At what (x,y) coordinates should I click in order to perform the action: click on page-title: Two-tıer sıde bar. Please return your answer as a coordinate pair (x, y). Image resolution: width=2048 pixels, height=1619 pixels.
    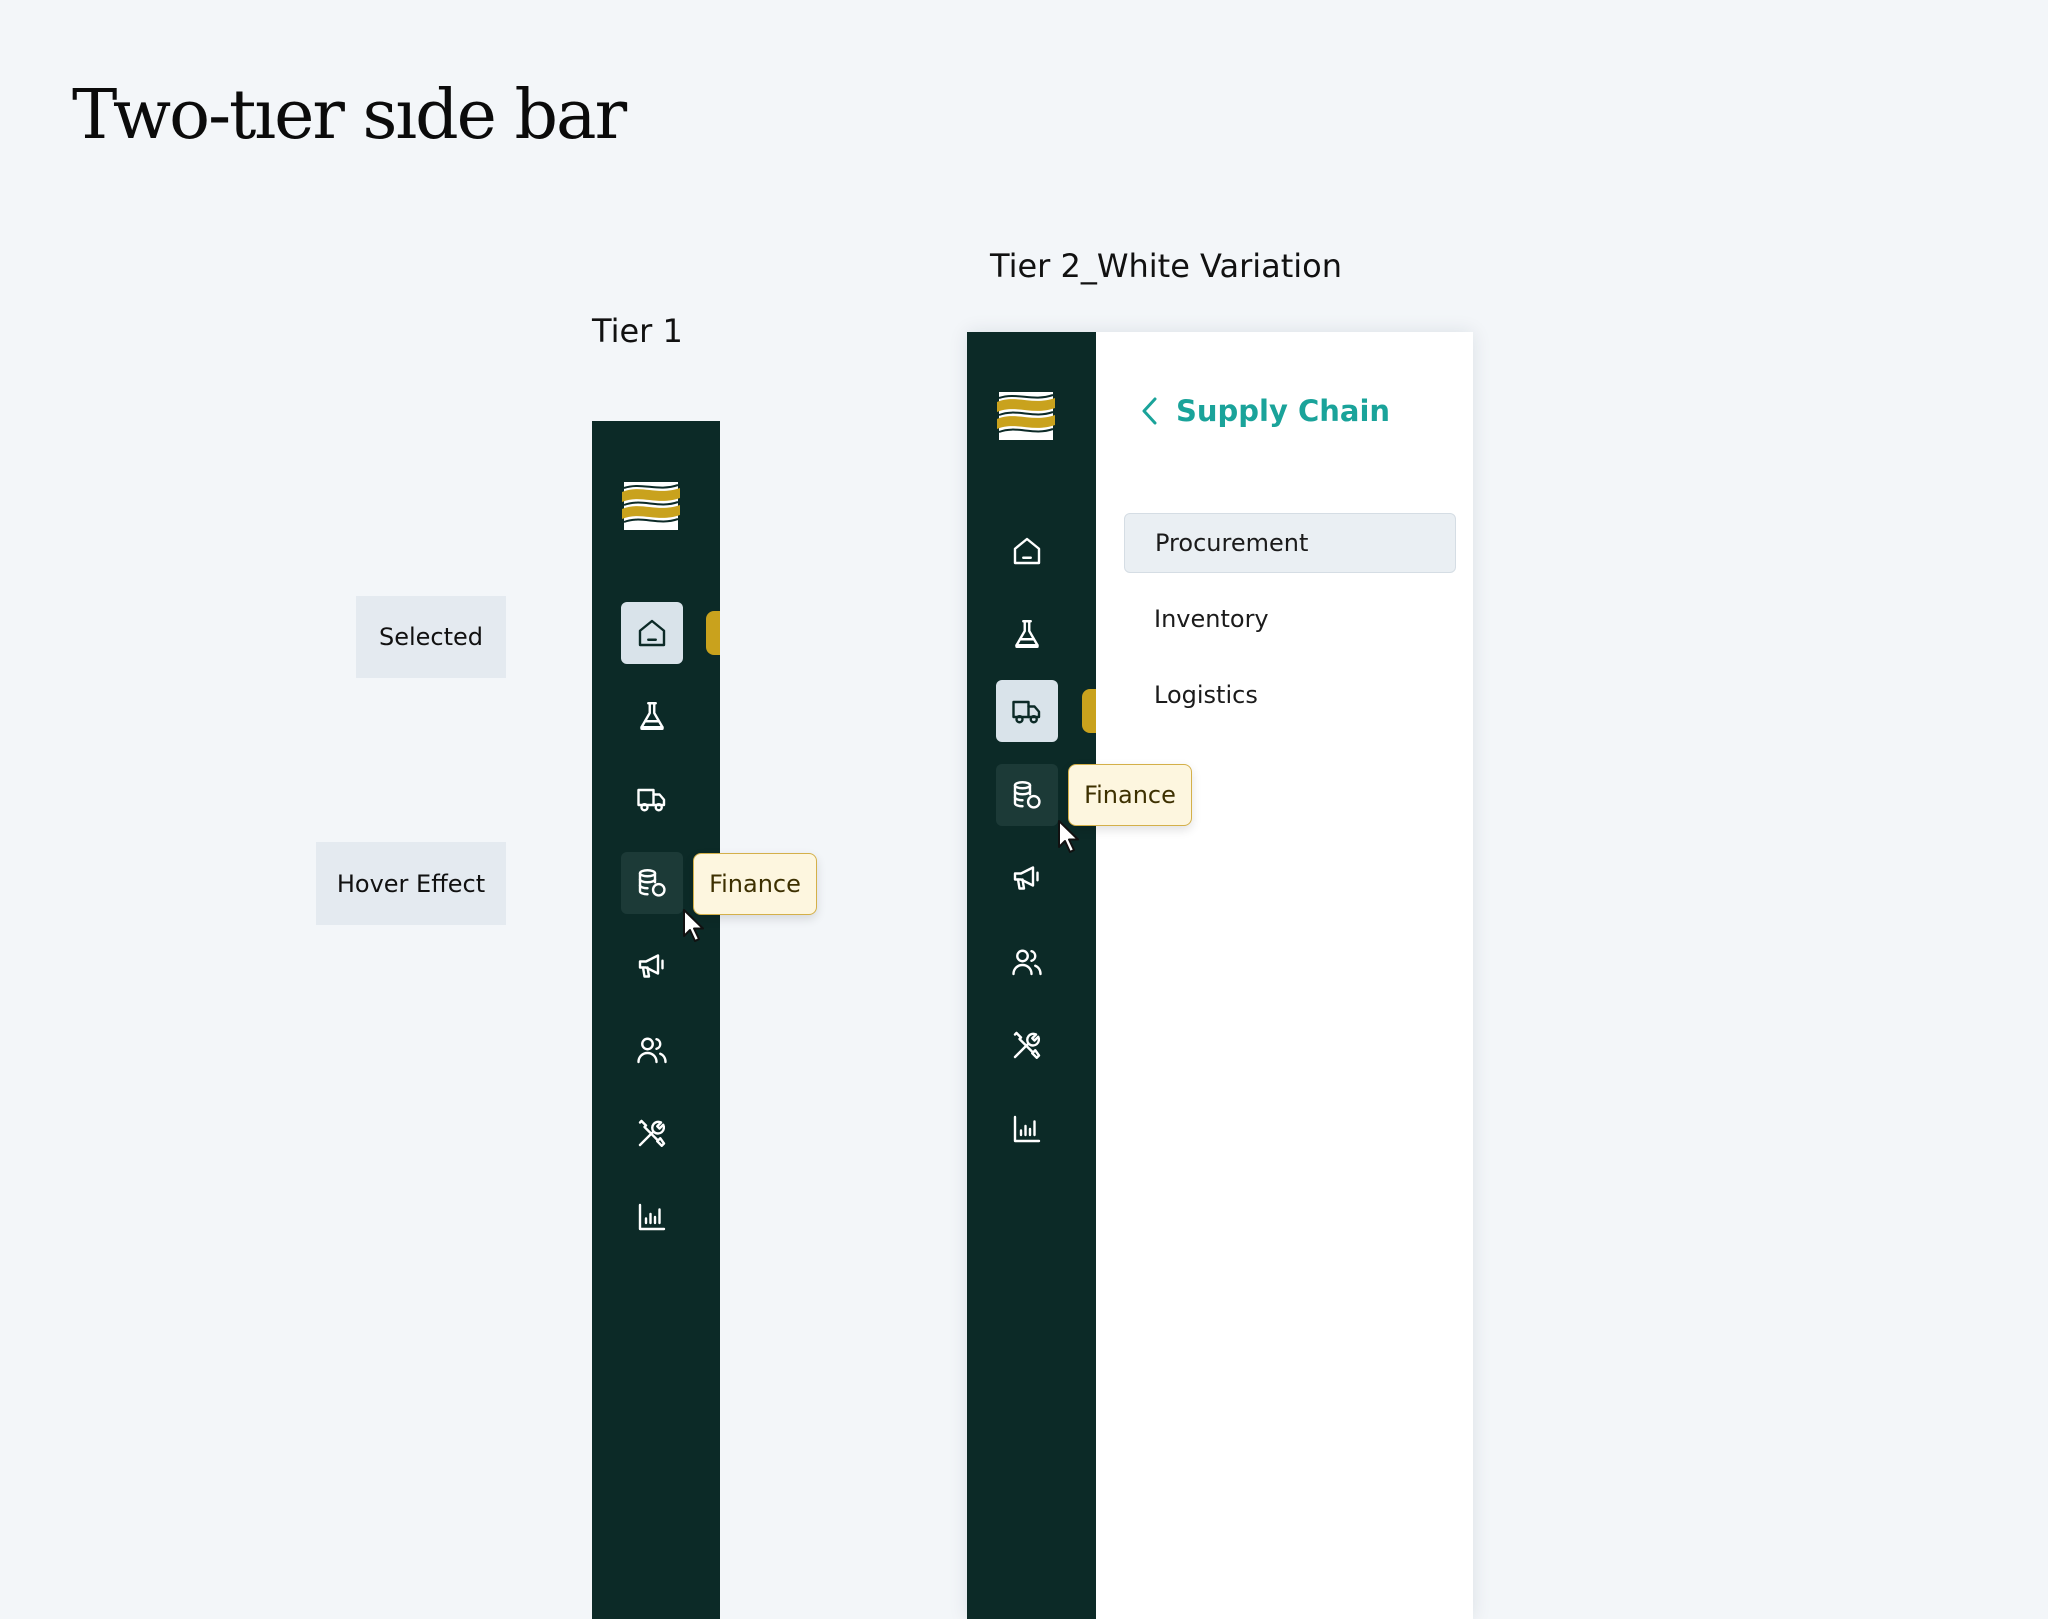
    Looking at the image, I should click on (349, 115).